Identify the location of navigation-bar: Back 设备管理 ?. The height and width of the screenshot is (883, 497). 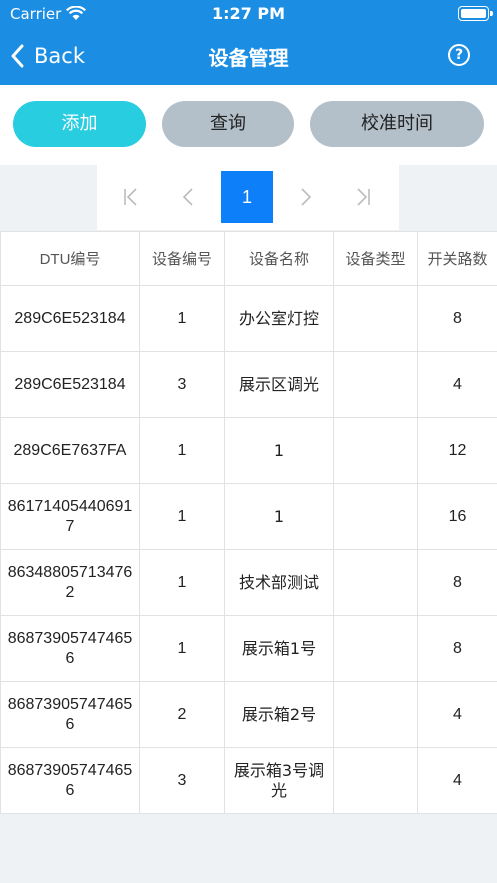
(248, 56).